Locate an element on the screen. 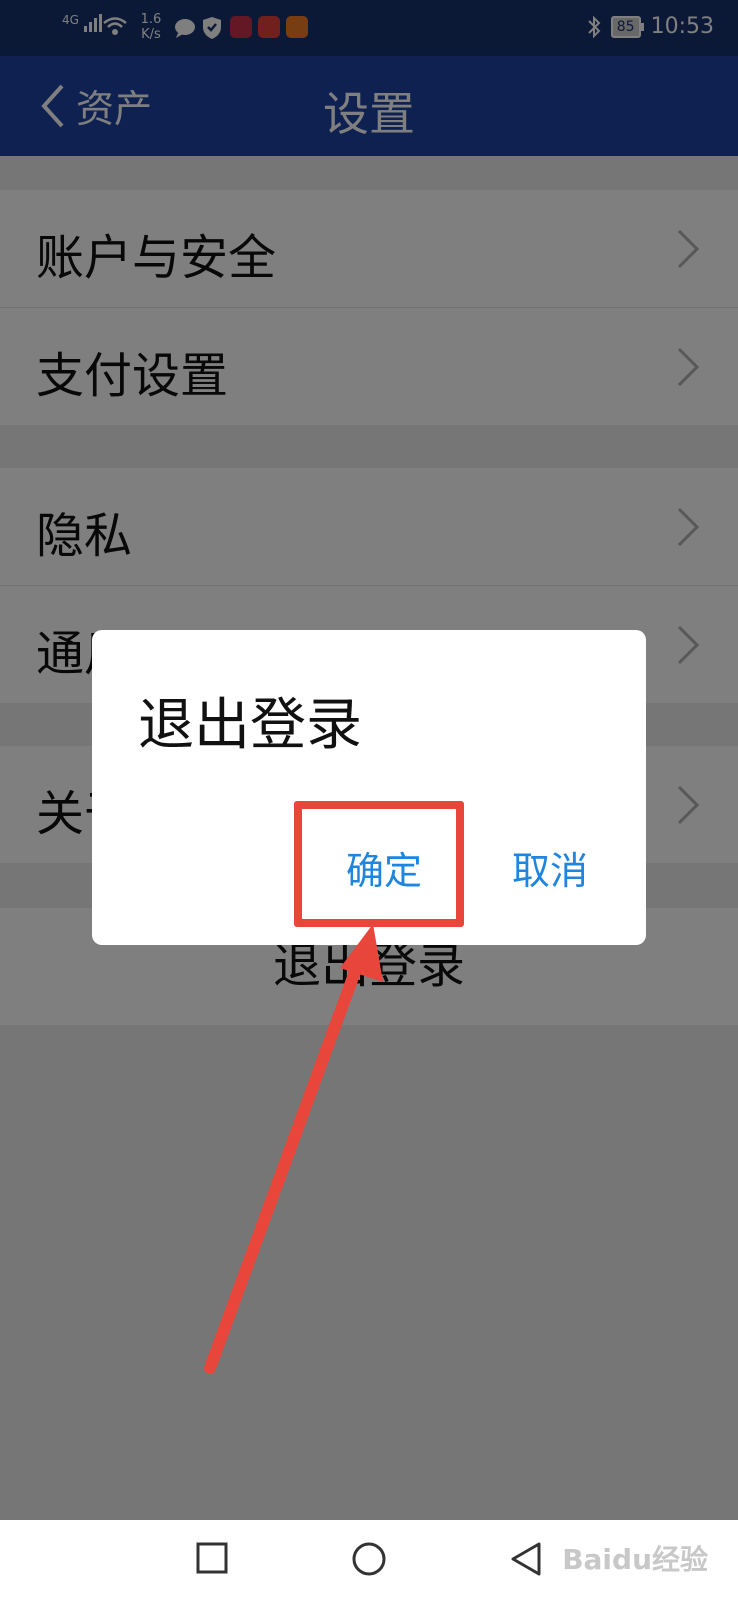  home-icon is located at coordinates (369, 1559).